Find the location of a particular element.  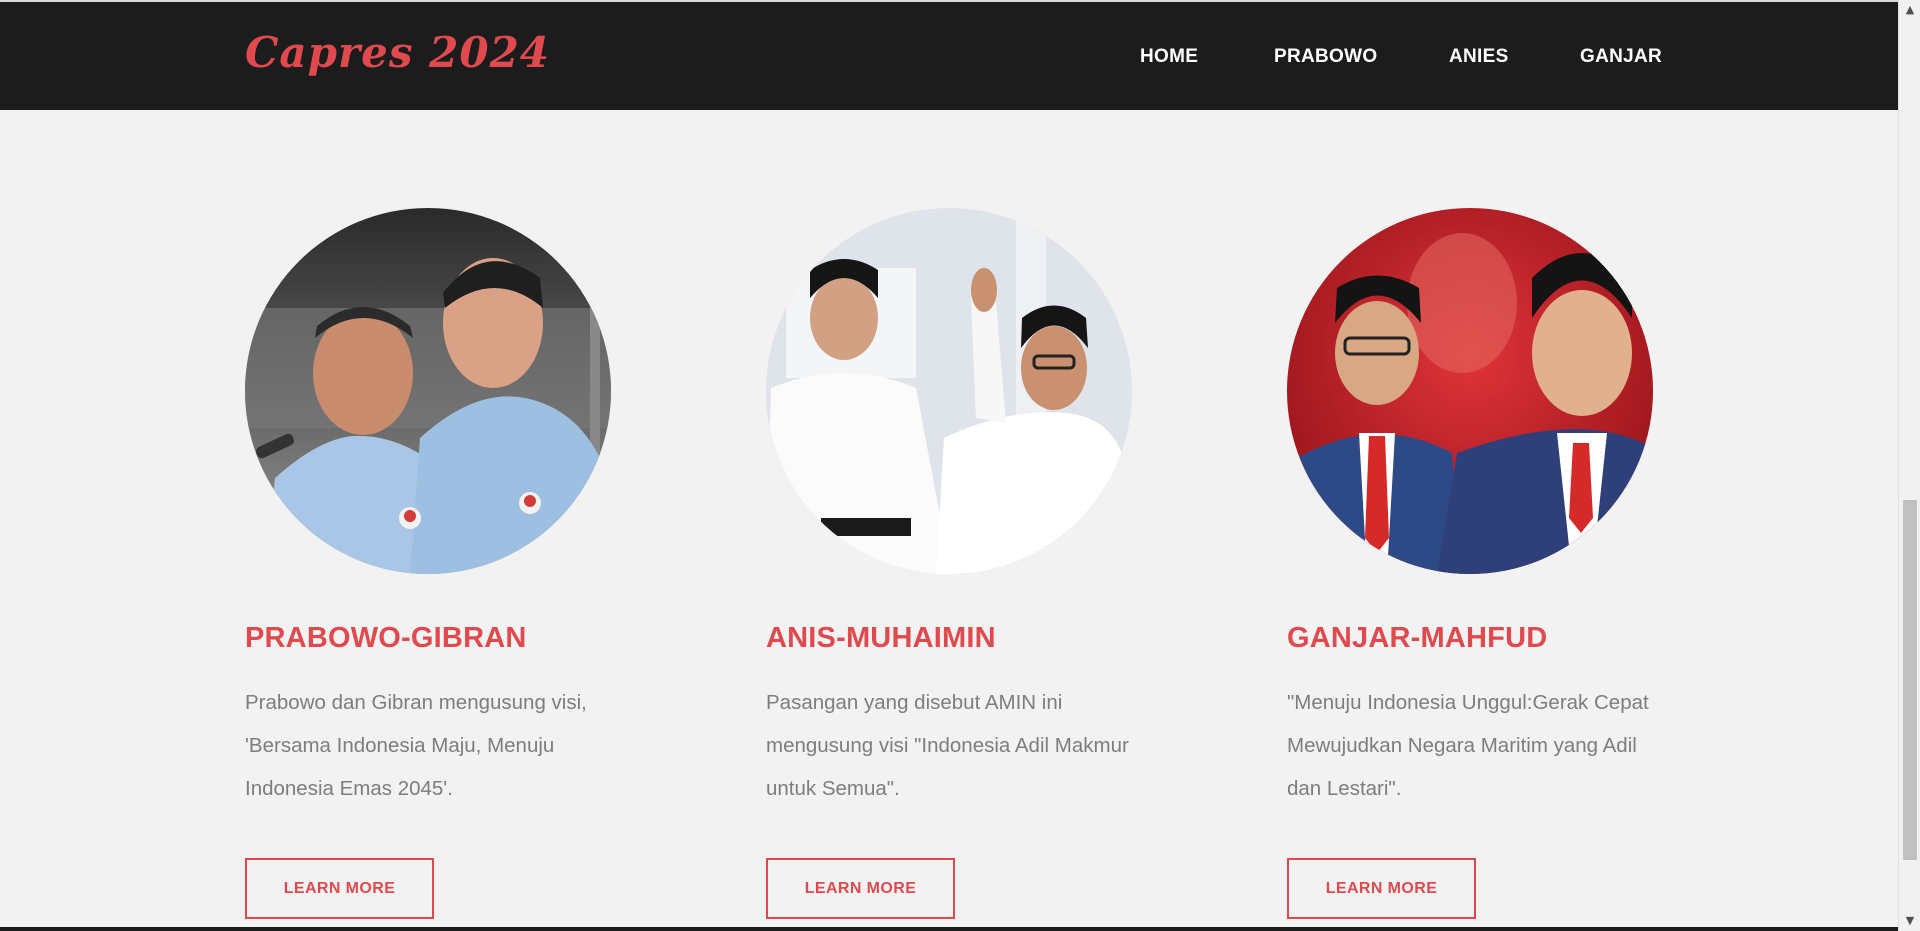

vertical-scrollbar: ▲ ▼ is located at coordinates (1909, 465).